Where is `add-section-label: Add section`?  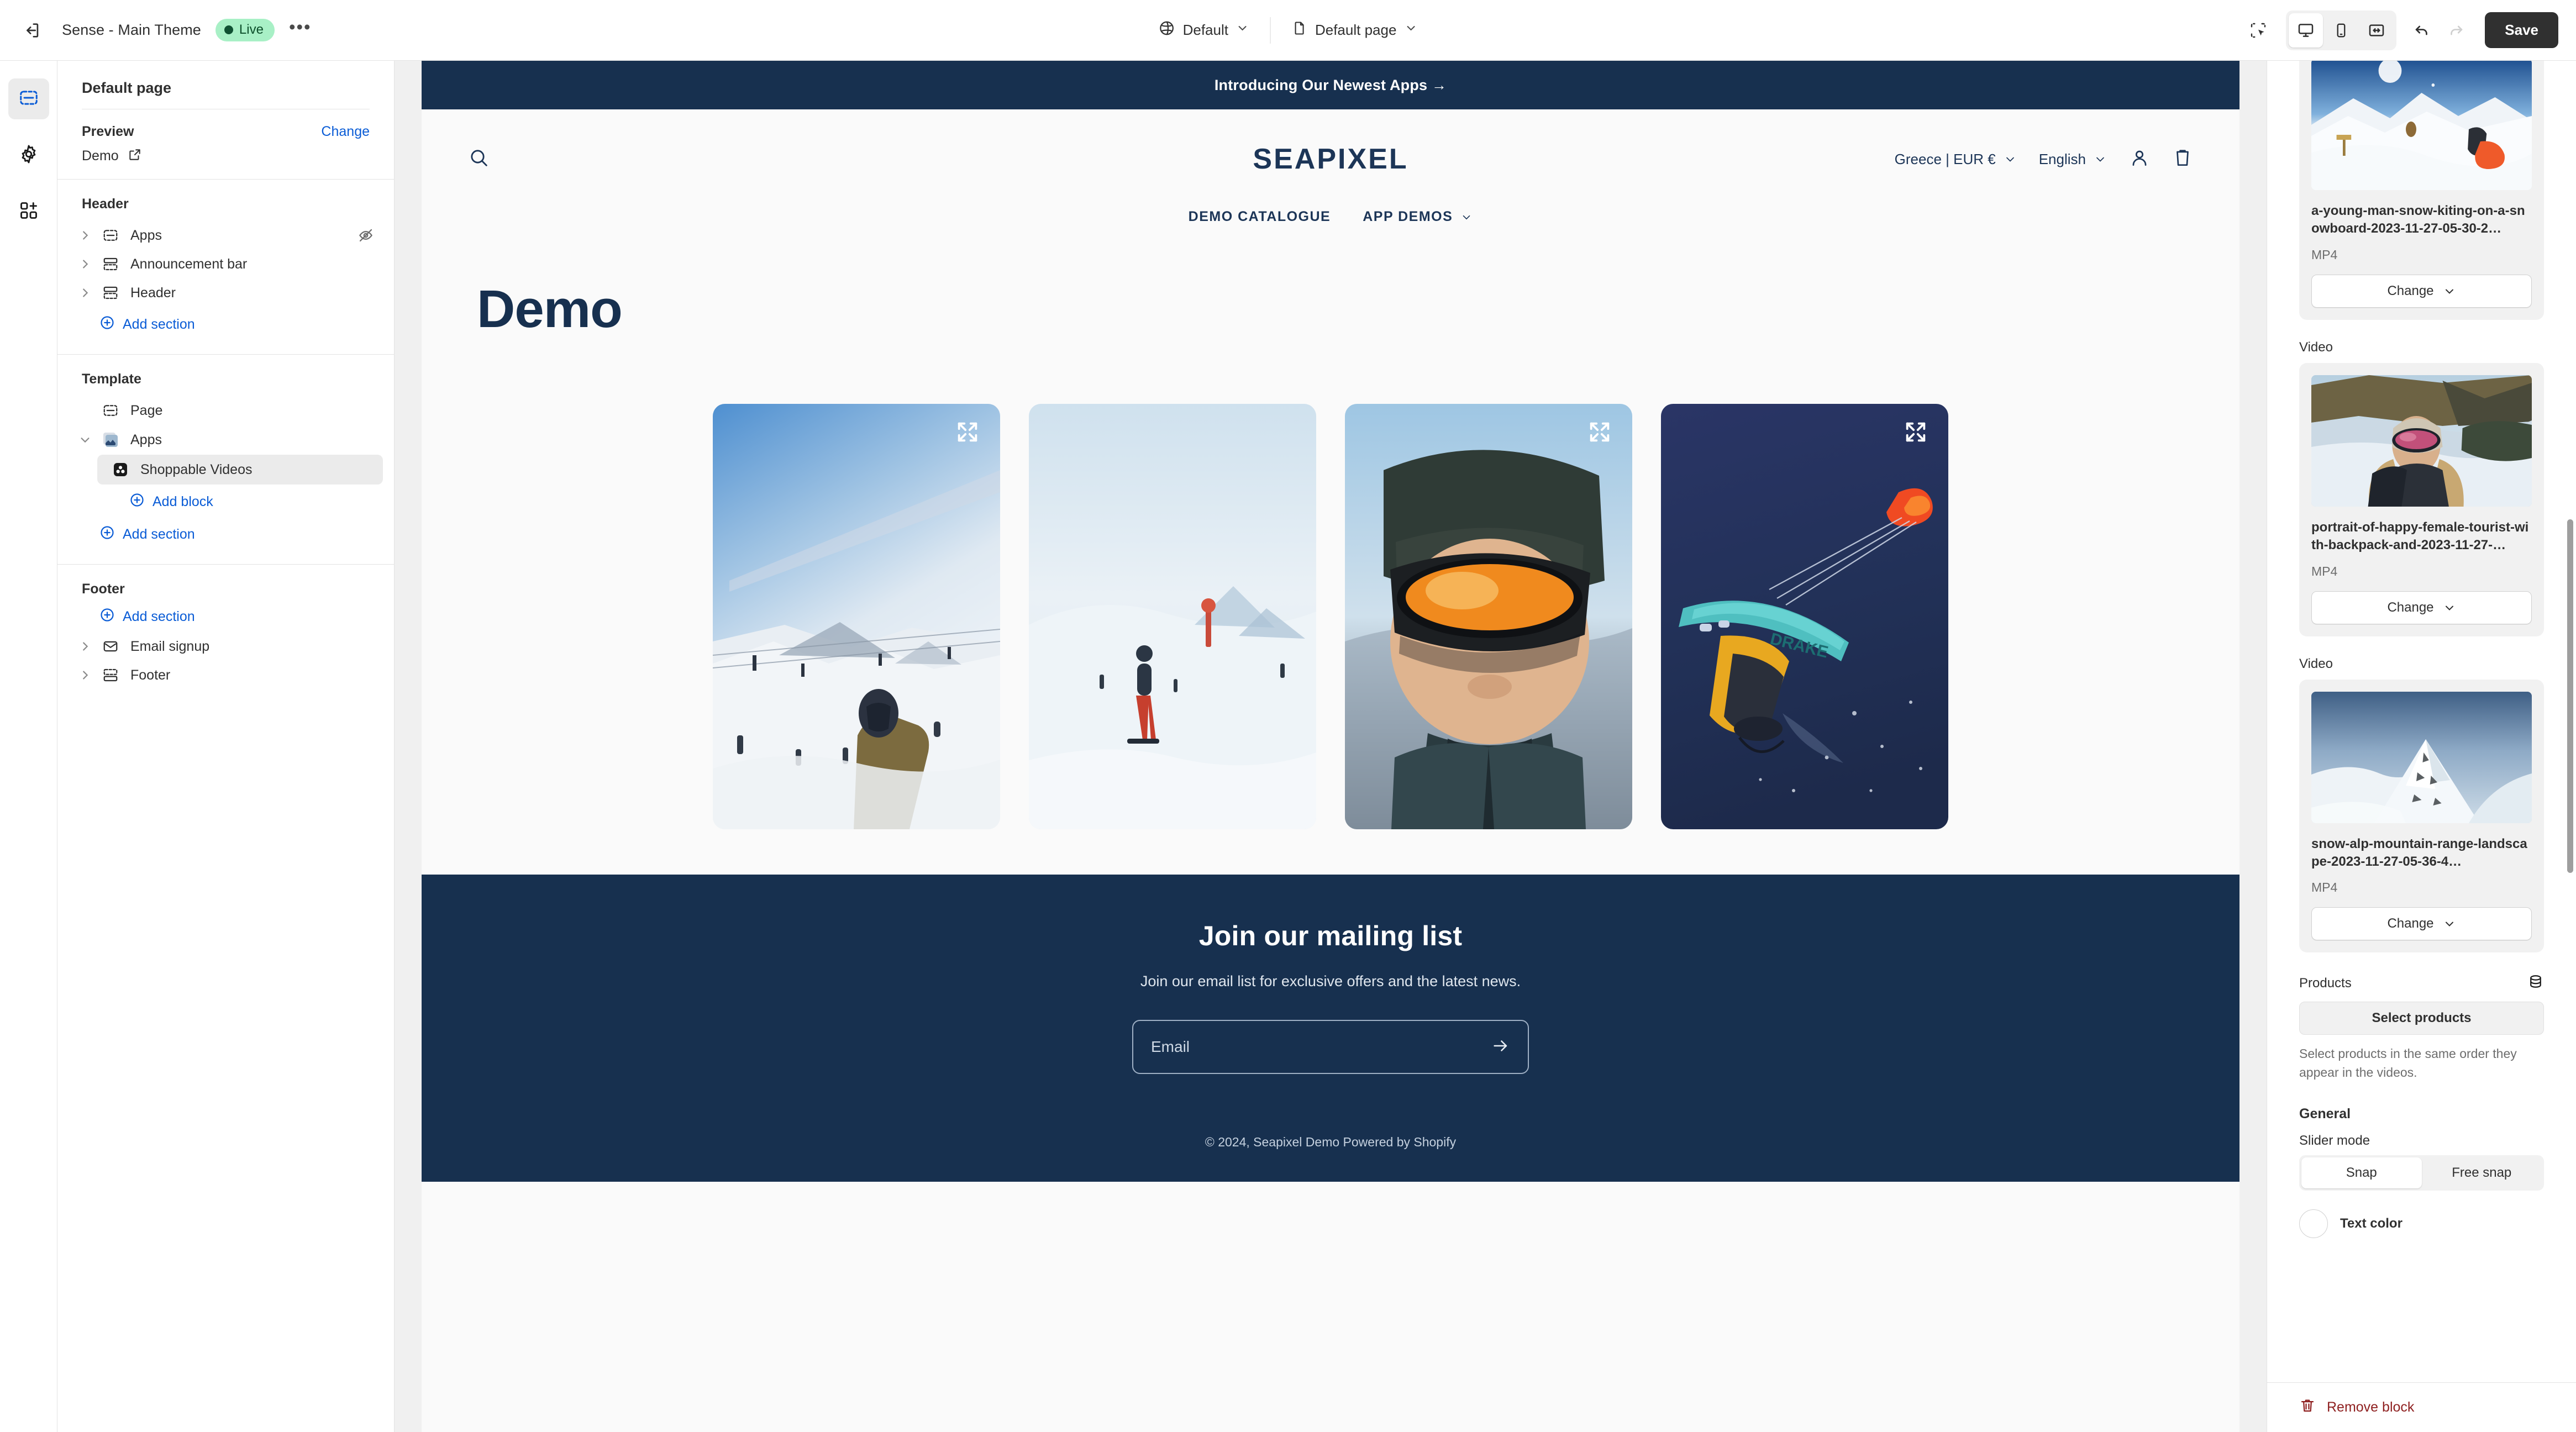 add-section-label: Add section is located at coordinates (159, 534).